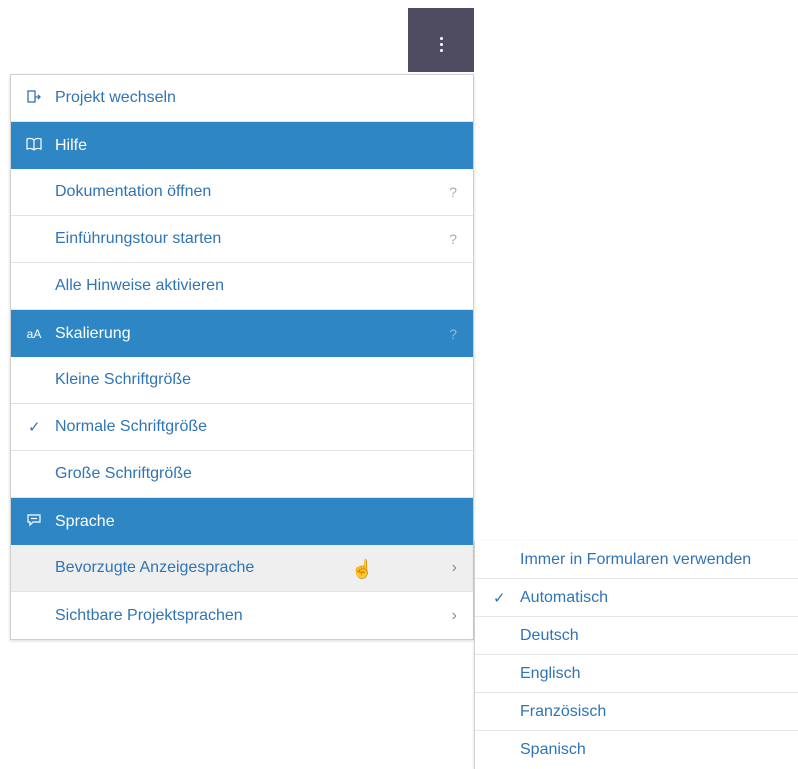  What do you see at coordinates (636, 636) in the screenshot?
I see `submenu-item-deutsch: Deutsch` at bounding box center [636, 636].